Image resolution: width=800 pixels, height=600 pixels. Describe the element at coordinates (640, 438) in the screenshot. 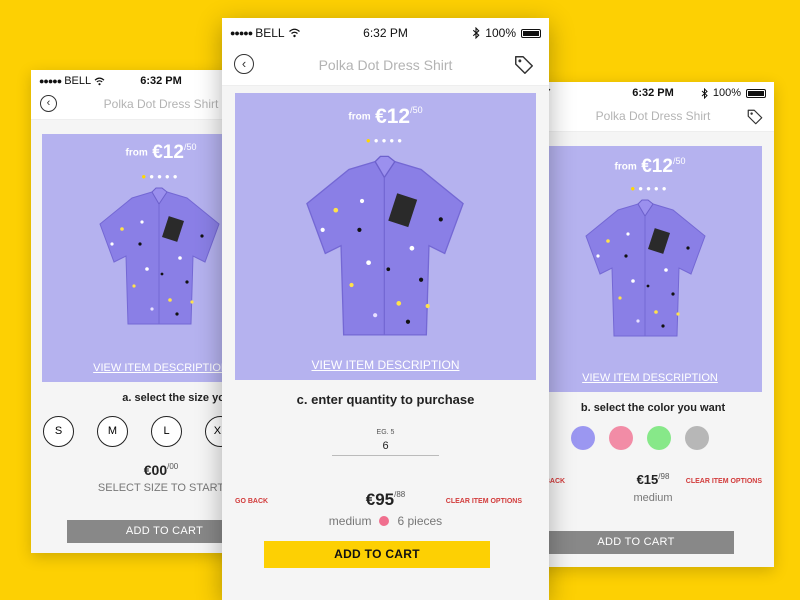

I see `color-options` at that location.